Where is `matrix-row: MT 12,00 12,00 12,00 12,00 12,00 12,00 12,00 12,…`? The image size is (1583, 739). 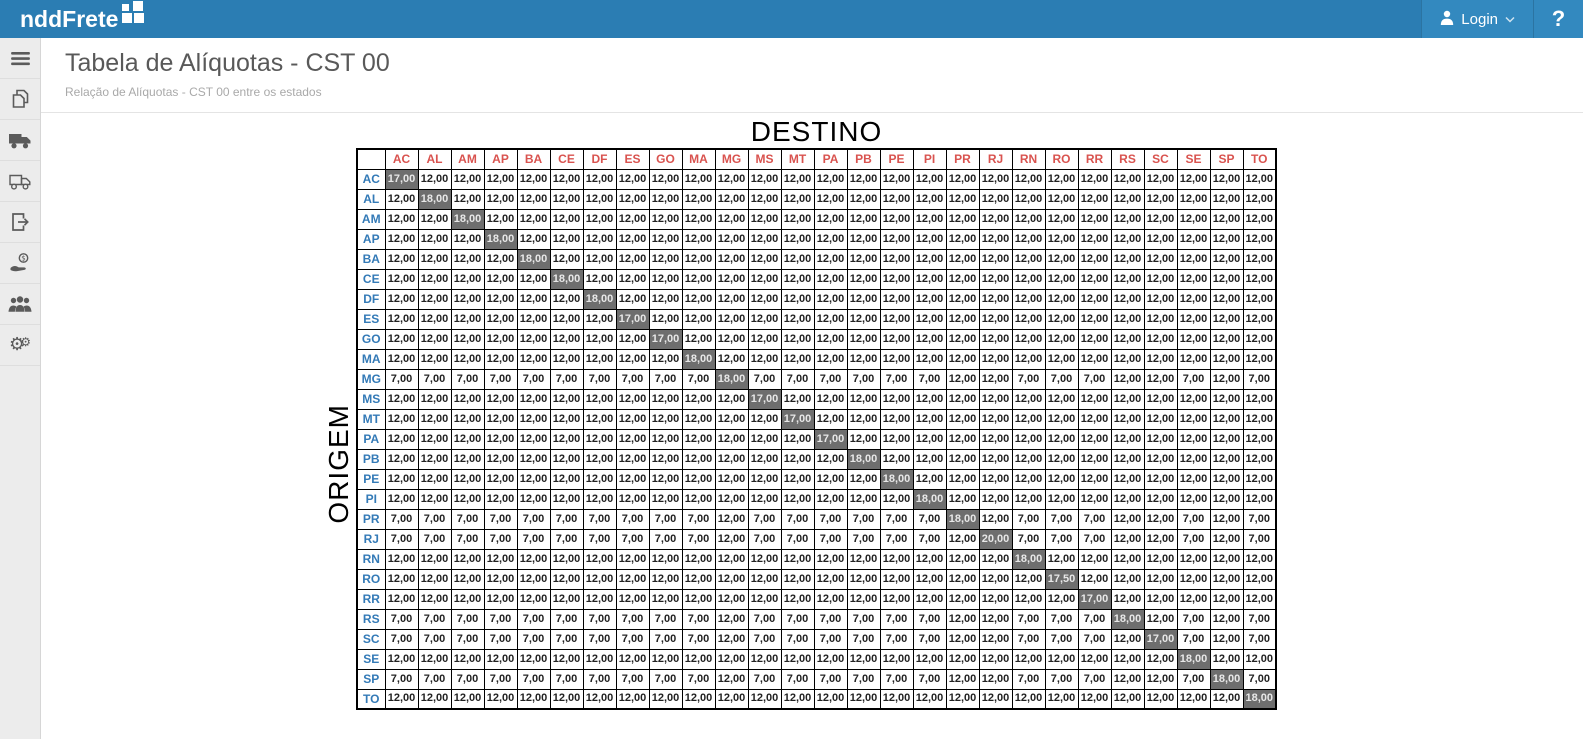 matrix-row: MT 12,00 12,00 12,00 12,00 12,00 12,00 12,00 12,… is located at coordinates (816, 419).